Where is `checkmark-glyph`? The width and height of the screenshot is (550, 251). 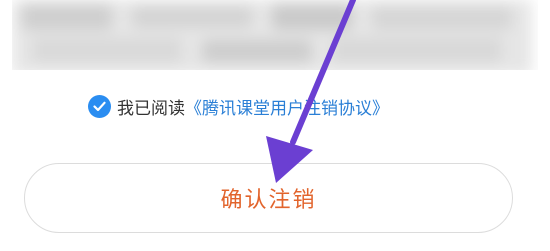
checkmark-glyph is located at coordinates (99, 106).